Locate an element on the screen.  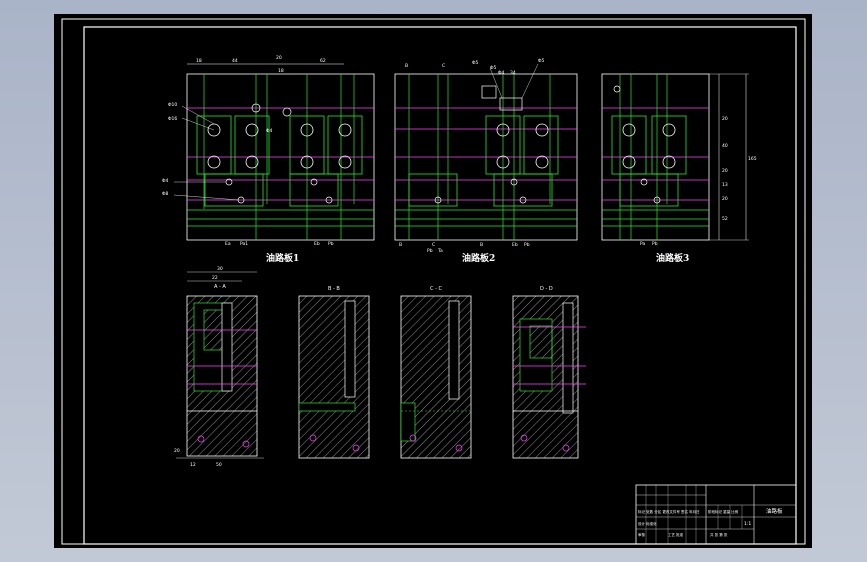
p1-dim-top-0: 18 is located at coordinates (199, 61).